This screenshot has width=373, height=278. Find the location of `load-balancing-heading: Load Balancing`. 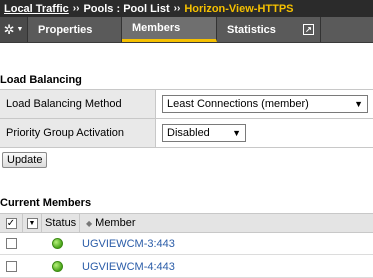

load-balancing-heading: Load Balancing is located at coordinates (41, 80).